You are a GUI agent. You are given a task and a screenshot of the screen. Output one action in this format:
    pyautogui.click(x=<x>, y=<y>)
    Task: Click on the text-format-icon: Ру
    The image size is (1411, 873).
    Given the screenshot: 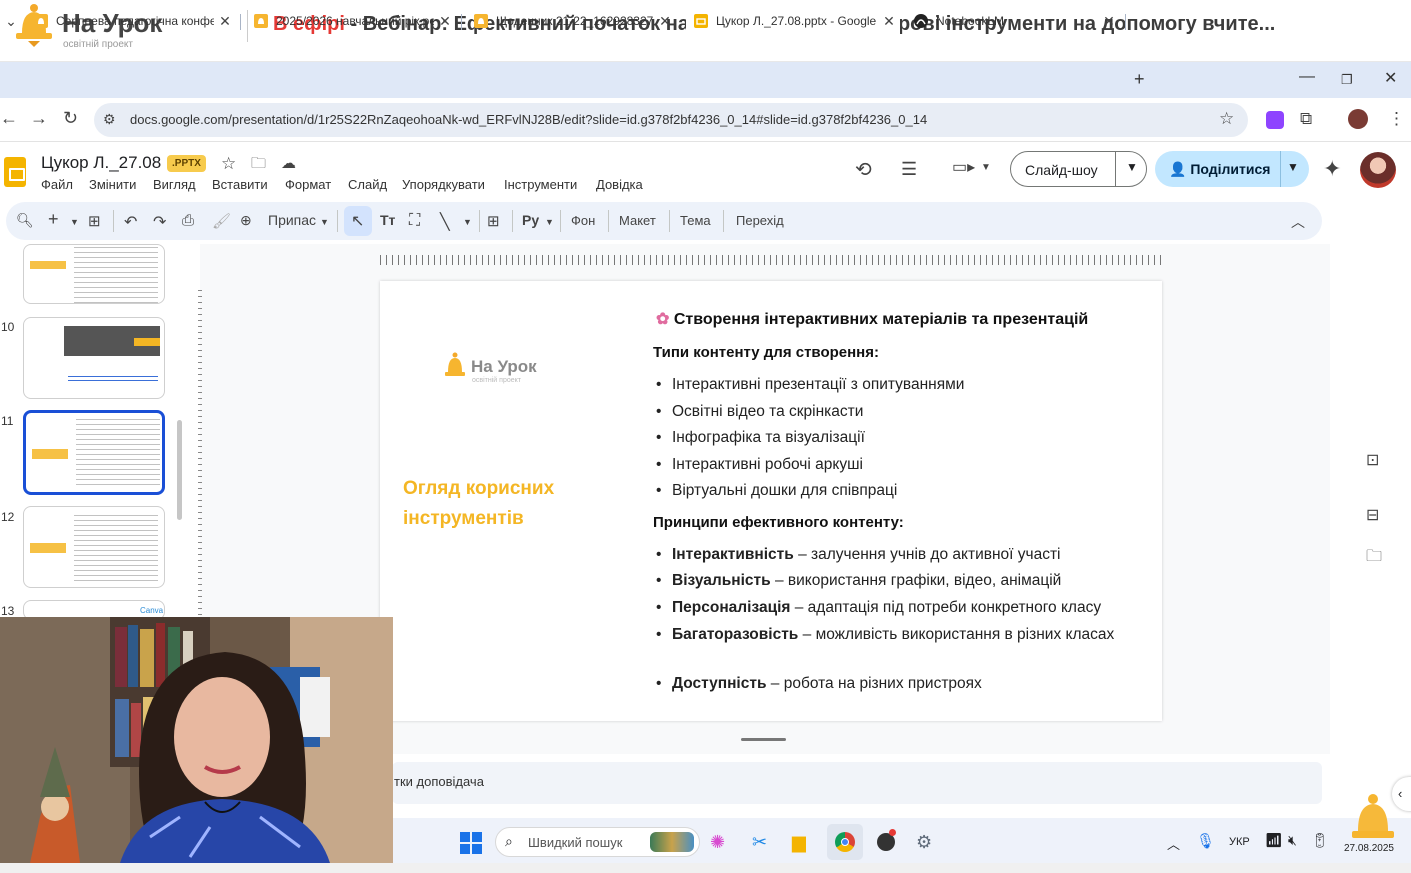 What is the action you would take?
    pyautogui.click(x=530, y=220)
    